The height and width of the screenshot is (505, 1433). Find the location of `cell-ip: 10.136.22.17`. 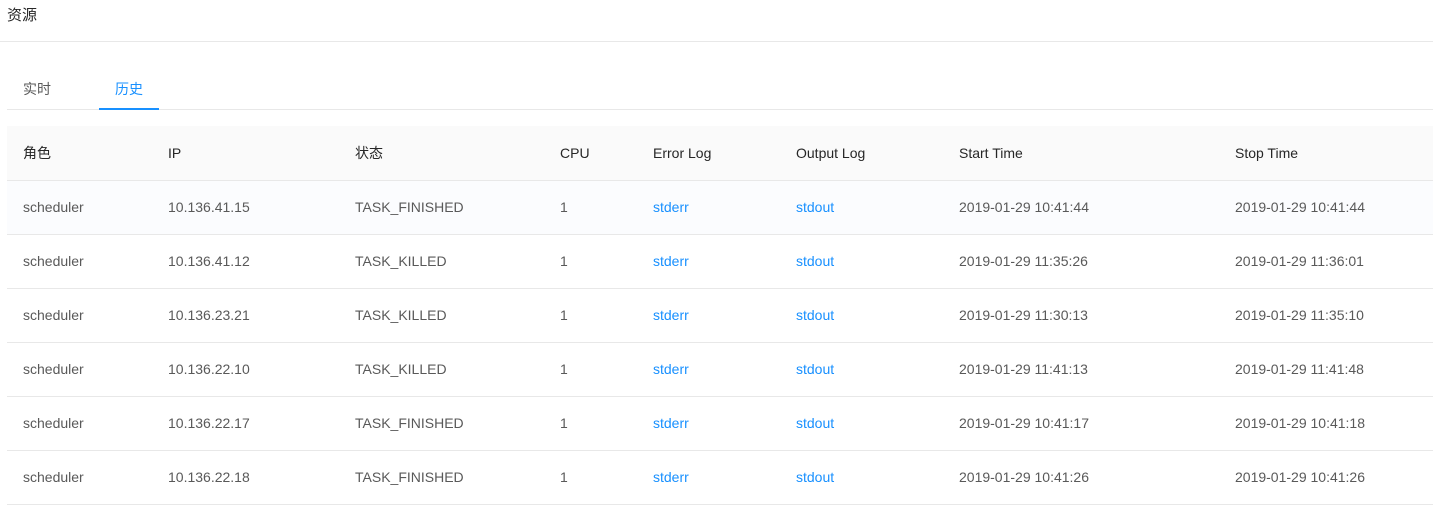

cell-ip: 10.136.22.17 is located at coordinates (245, 423).